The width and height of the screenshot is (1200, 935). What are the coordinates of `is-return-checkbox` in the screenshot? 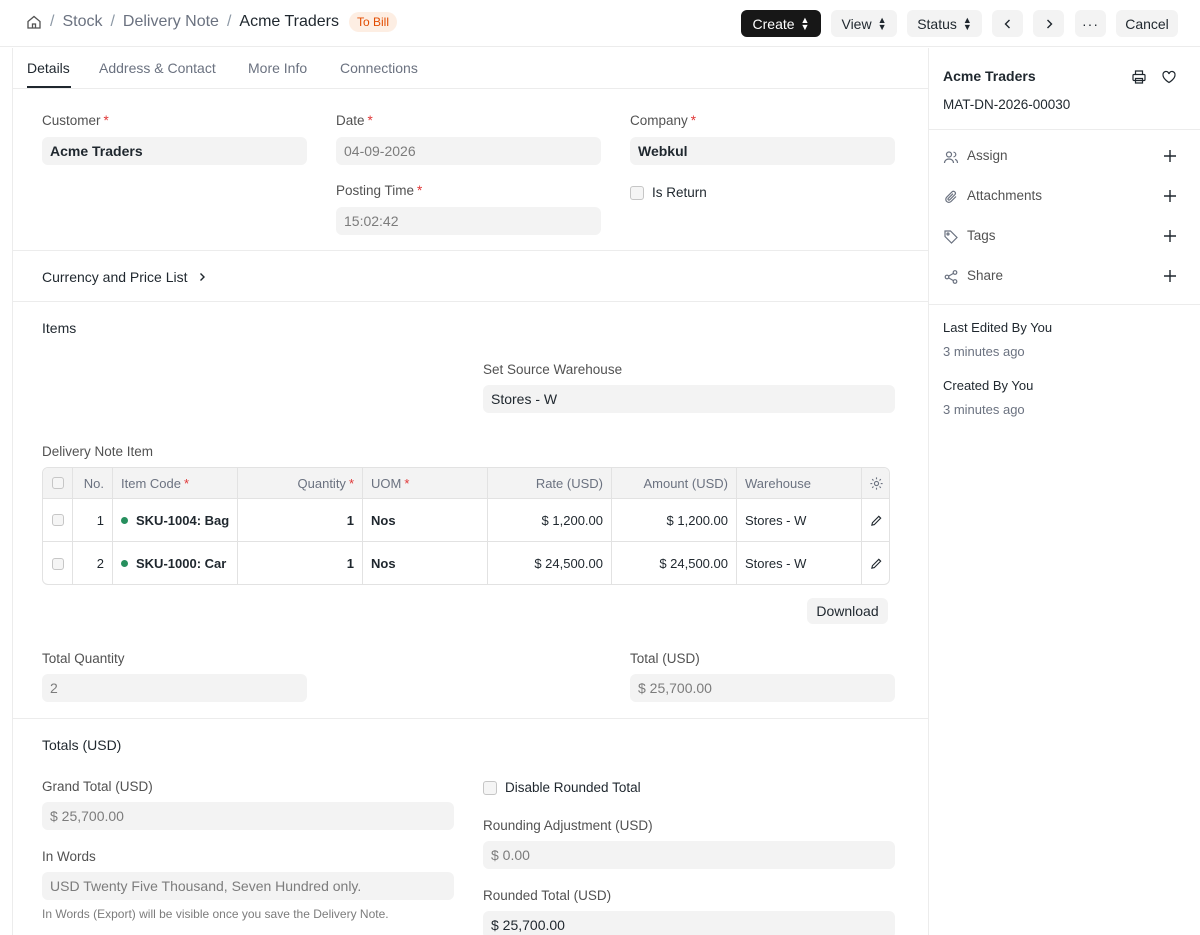 It's located at (637, 193).